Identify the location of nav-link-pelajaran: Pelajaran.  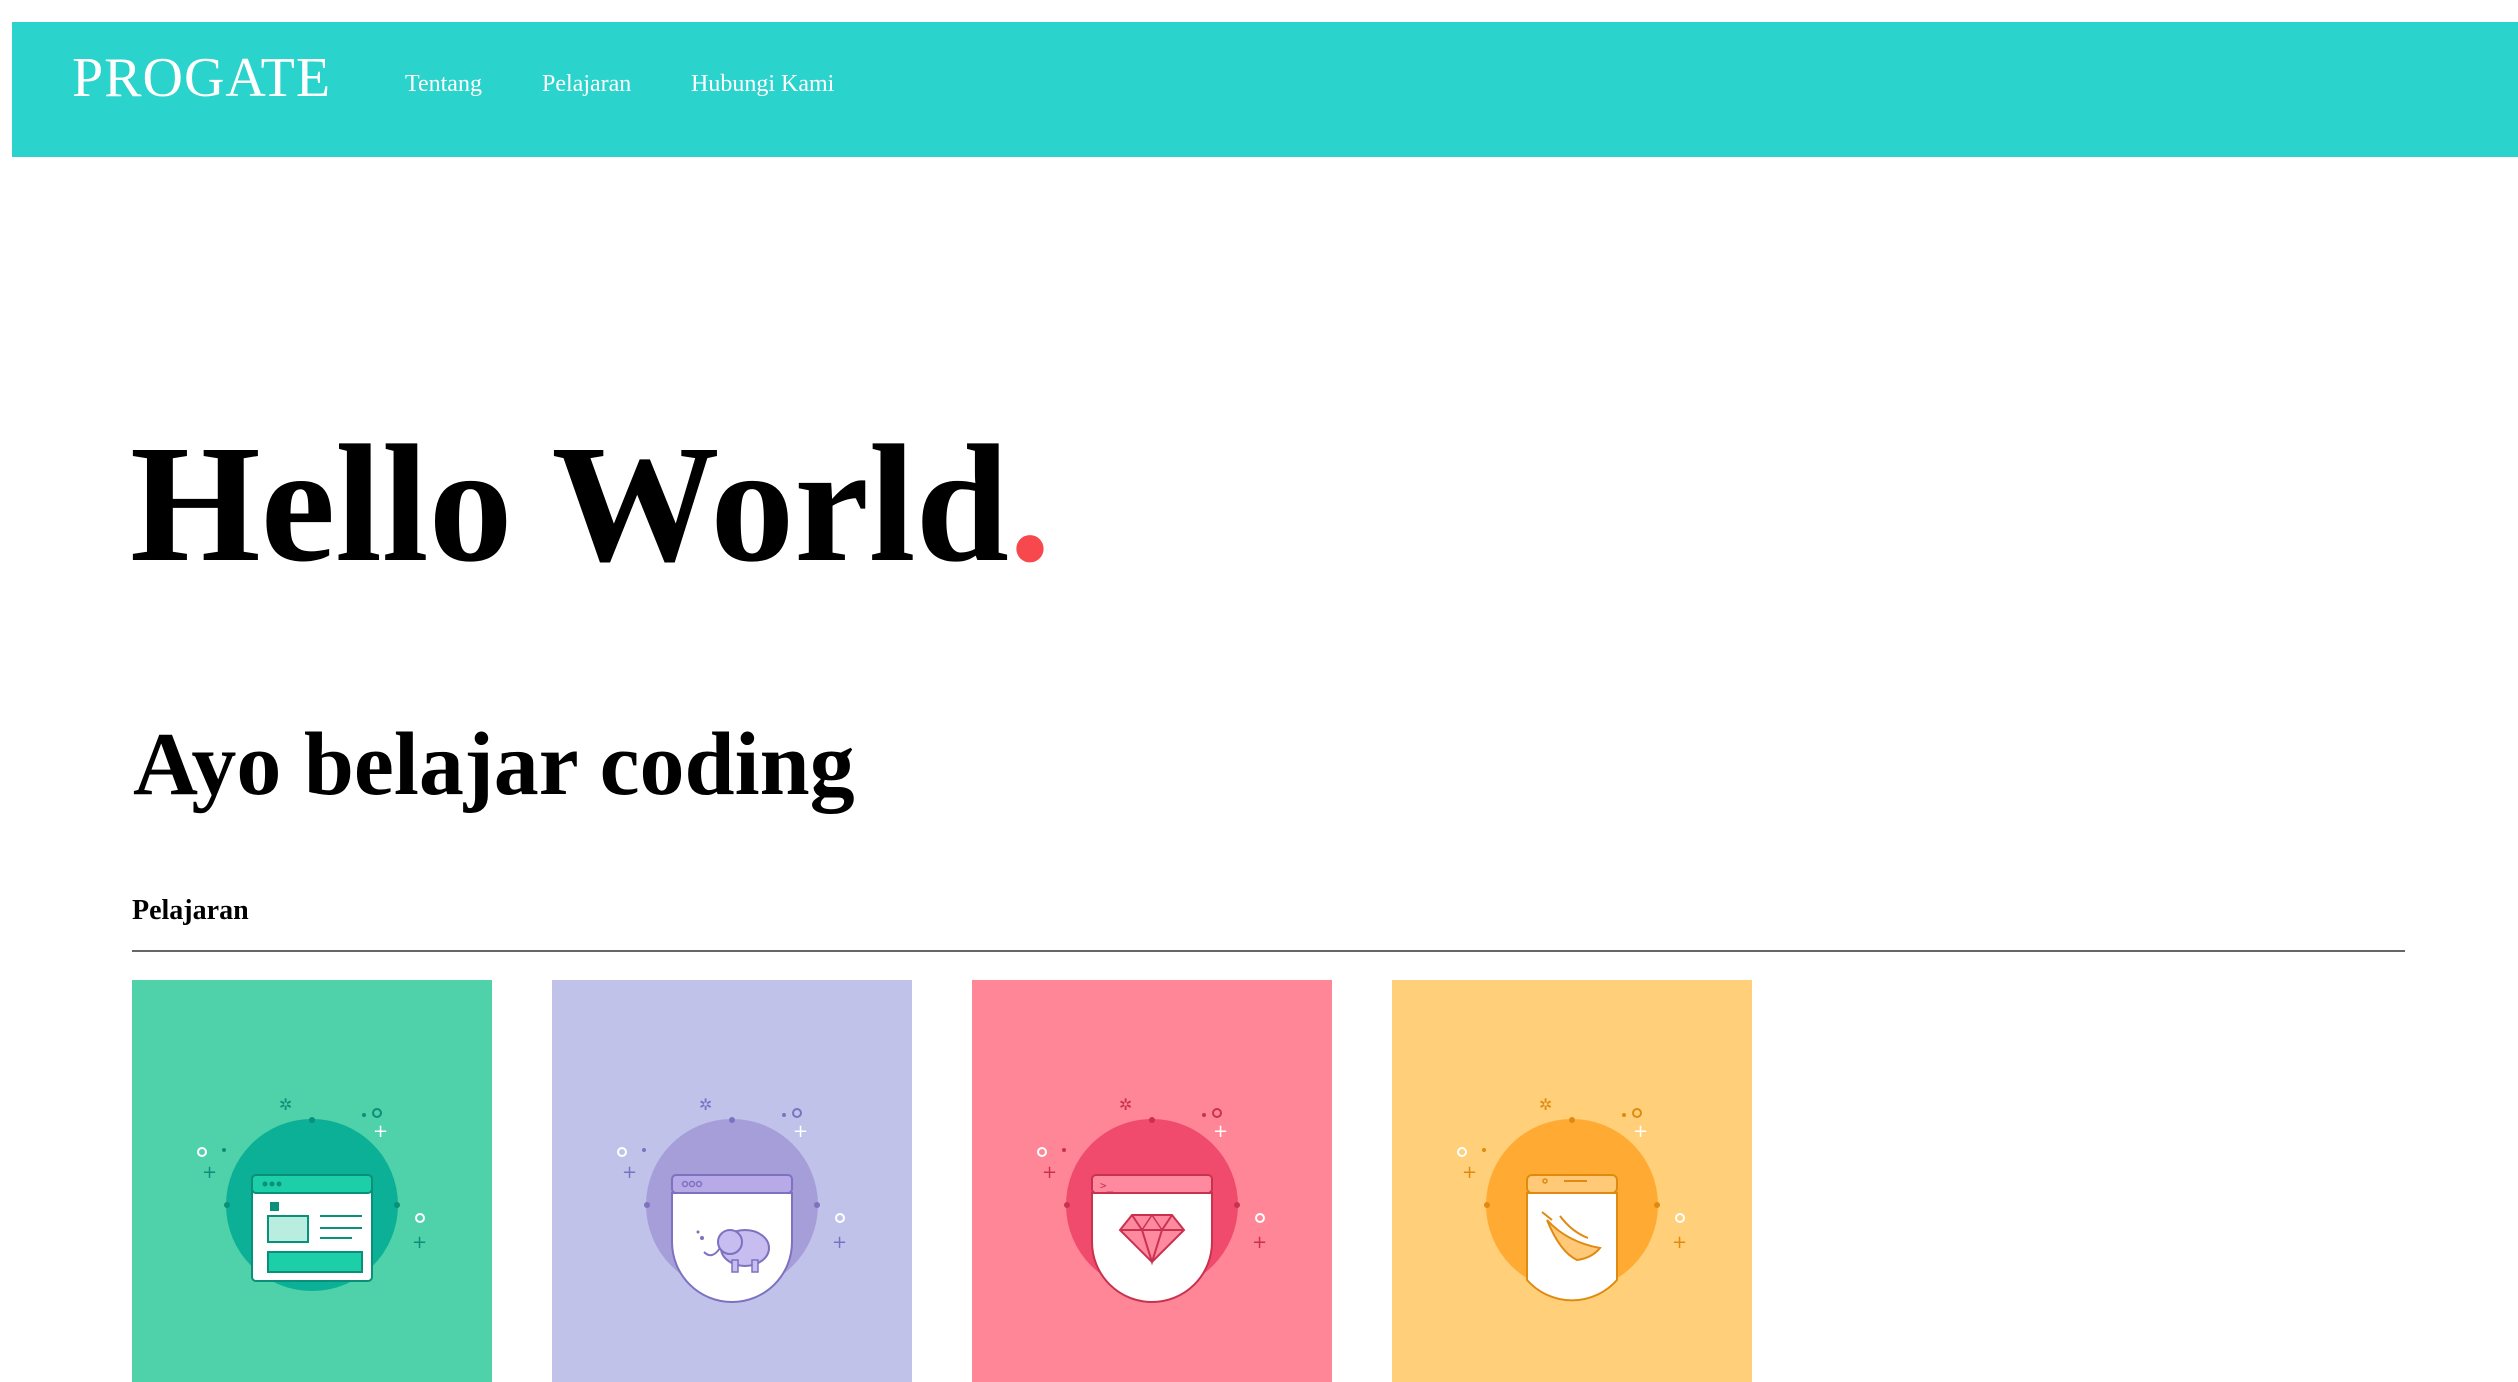
(586, 84).